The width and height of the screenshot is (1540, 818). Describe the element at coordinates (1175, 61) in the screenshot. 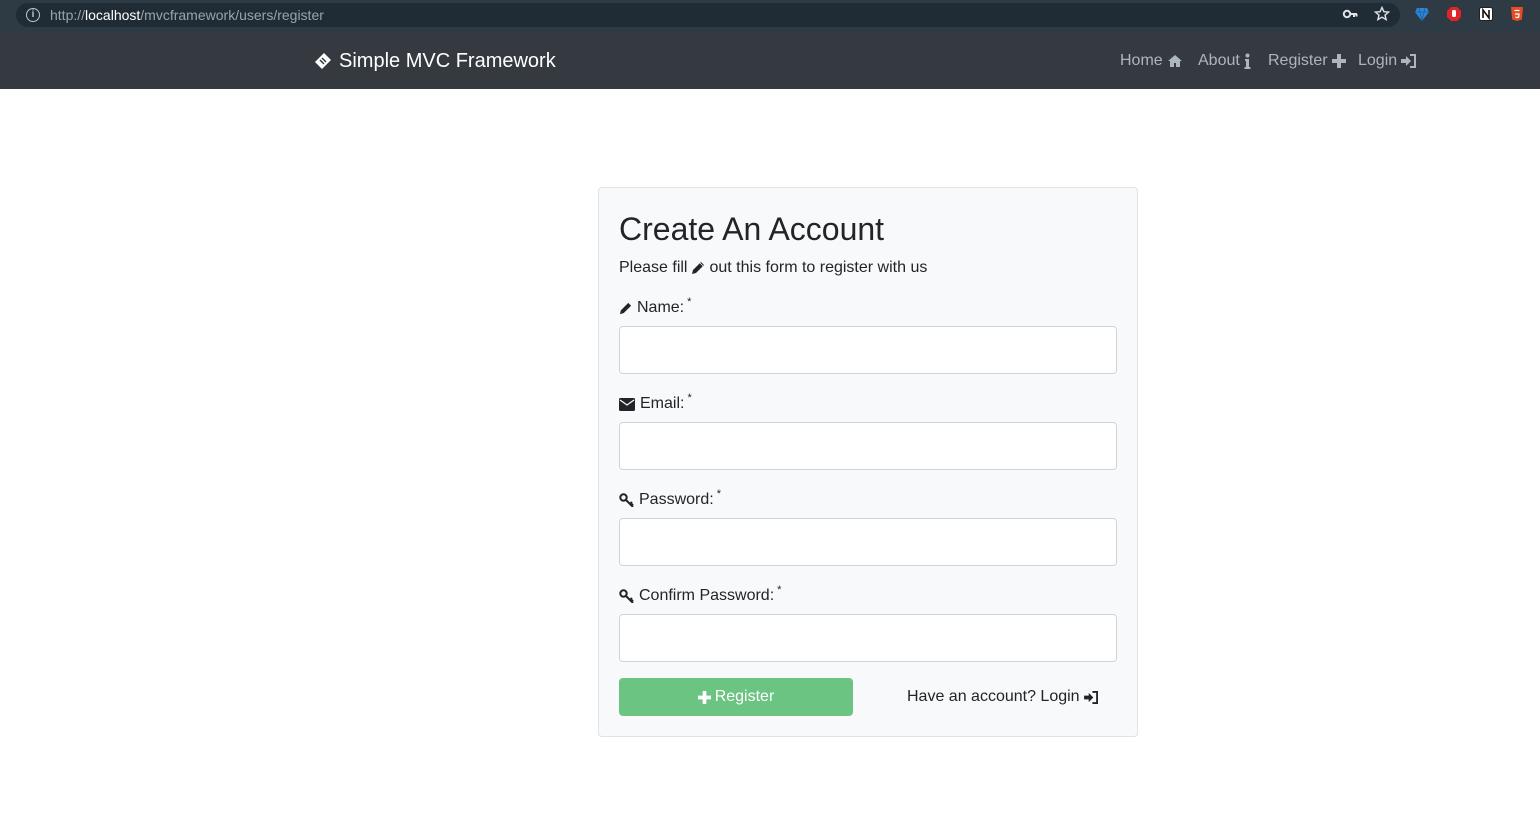

I see `home-icon` at that location.